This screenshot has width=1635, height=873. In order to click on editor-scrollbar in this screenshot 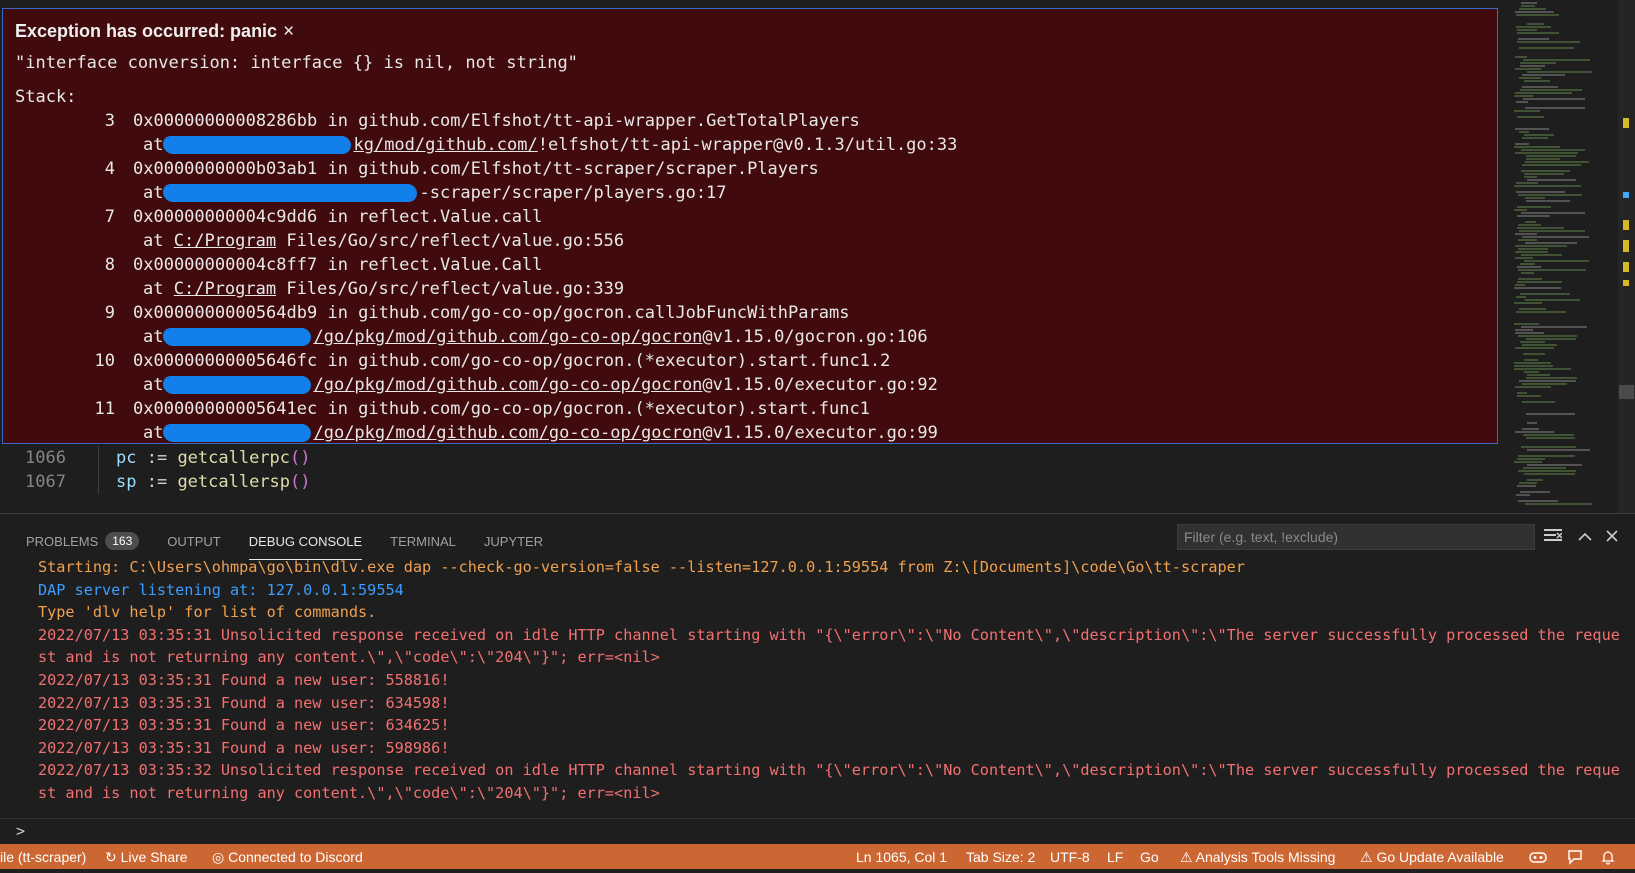, I will do `click(1626, 256)`.